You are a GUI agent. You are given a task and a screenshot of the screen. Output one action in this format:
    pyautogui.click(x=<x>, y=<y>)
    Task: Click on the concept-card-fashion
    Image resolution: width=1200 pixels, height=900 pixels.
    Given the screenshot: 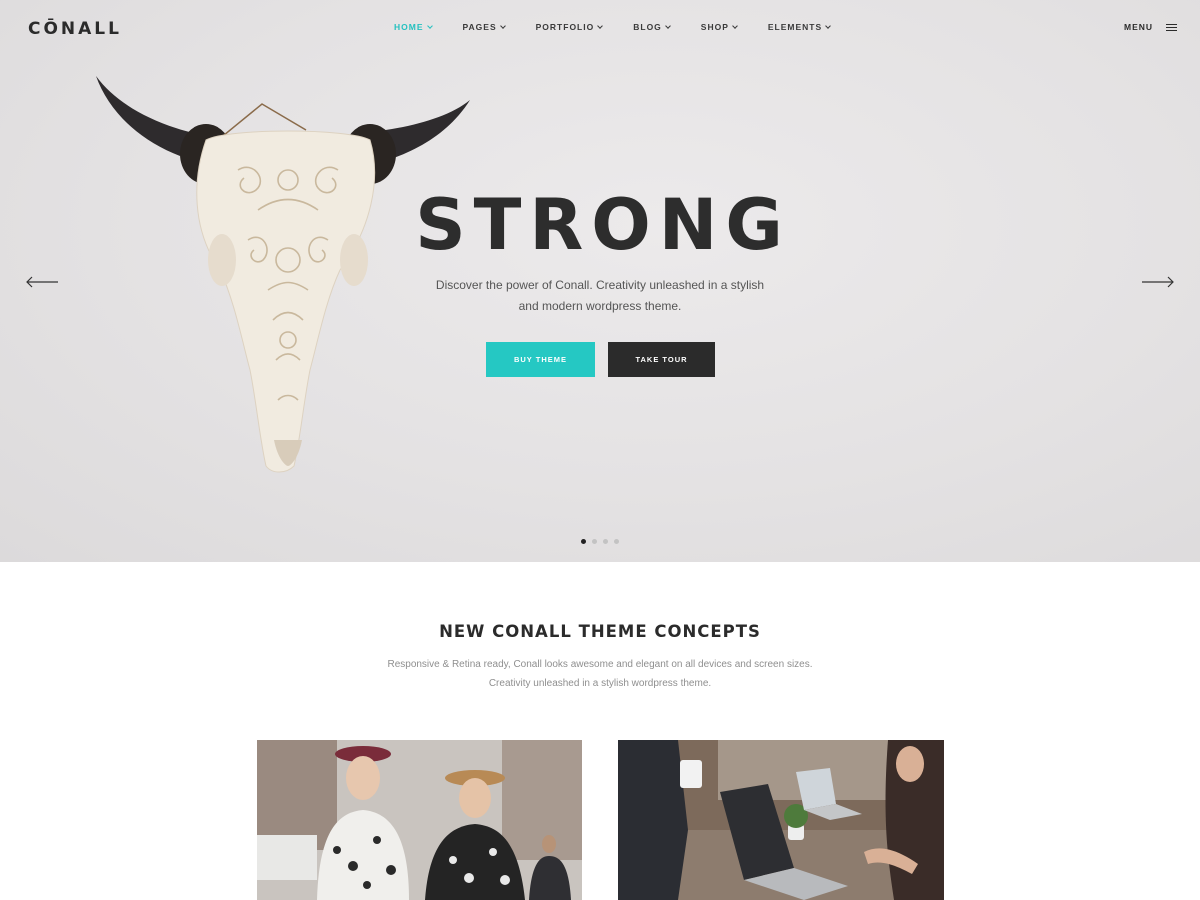 What is the action you would take?
    pyautogui.click(x=419, y=820)
    